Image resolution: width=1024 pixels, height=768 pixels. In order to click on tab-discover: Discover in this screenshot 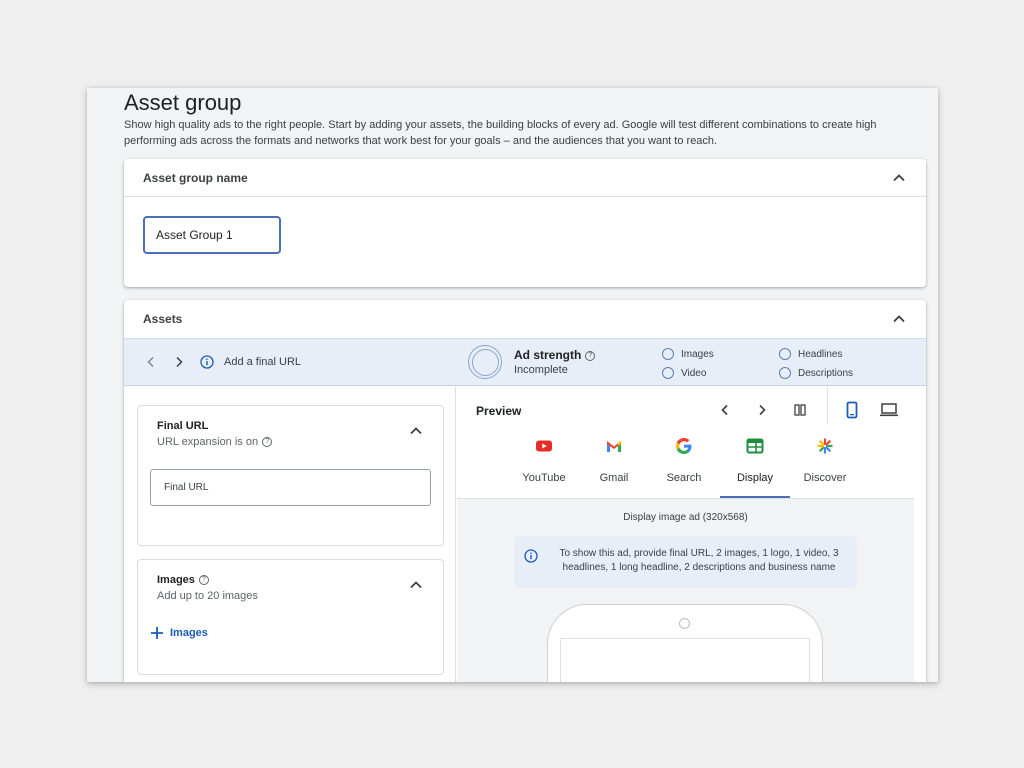, I will do `click(825, 462)`.